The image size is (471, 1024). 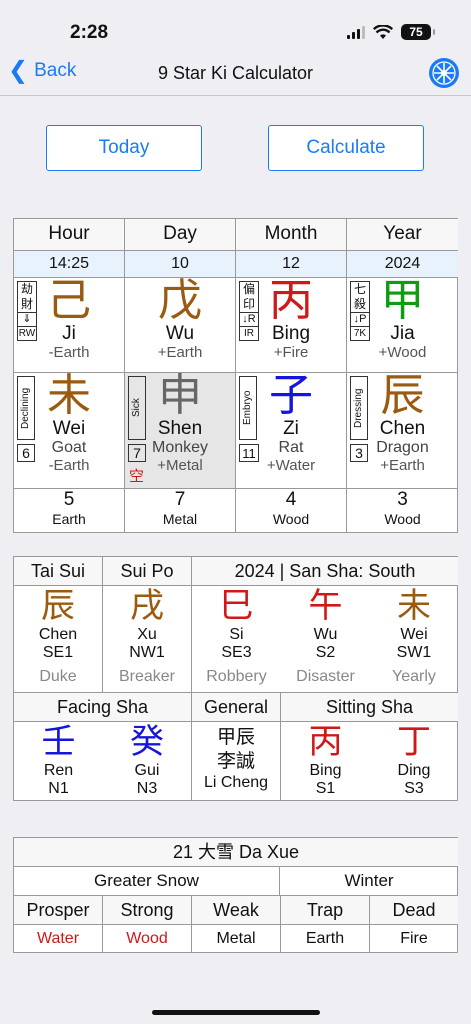 I want to click on home-indicator, so click(x=236, y=1012).